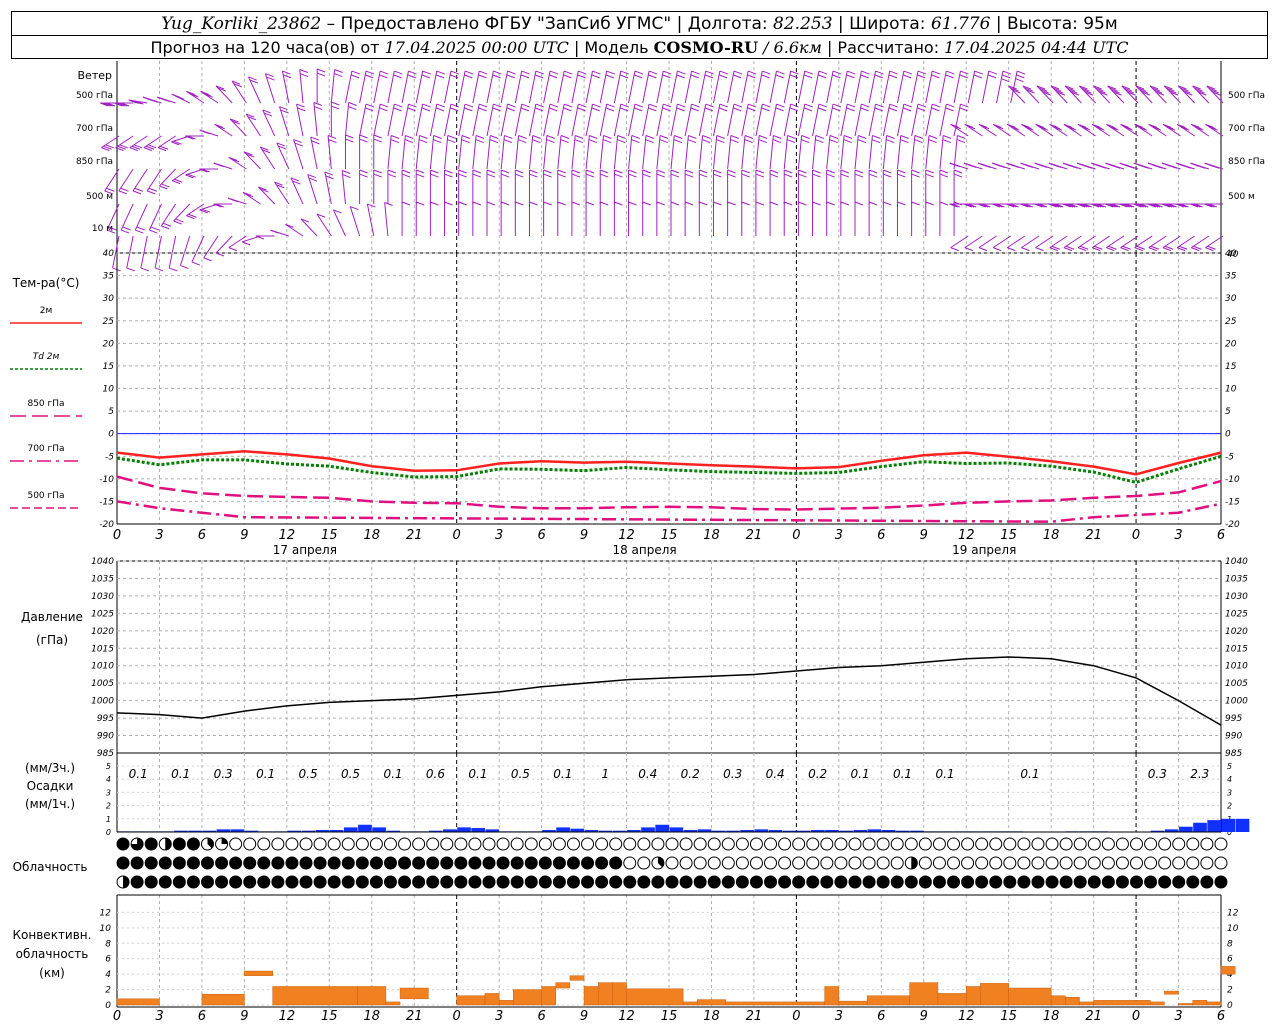  I want to click on pressure-panel-ytick-left: 1040, so click(102, 562).